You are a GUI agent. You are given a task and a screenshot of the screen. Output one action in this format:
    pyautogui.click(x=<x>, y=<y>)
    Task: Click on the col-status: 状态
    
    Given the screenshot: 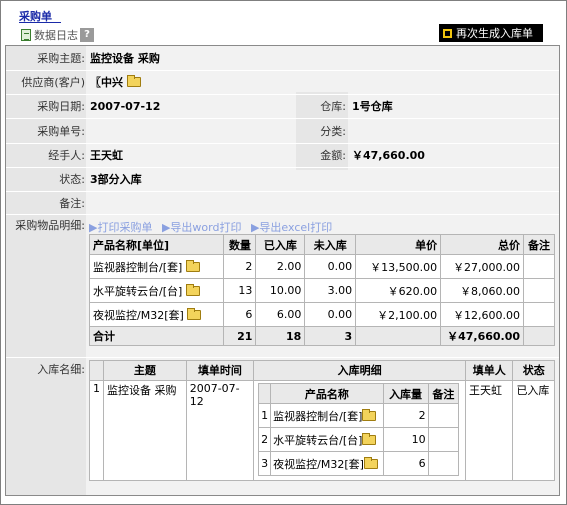 What is the action you would take?
    pyautogui.click(x=533, y=370)
    